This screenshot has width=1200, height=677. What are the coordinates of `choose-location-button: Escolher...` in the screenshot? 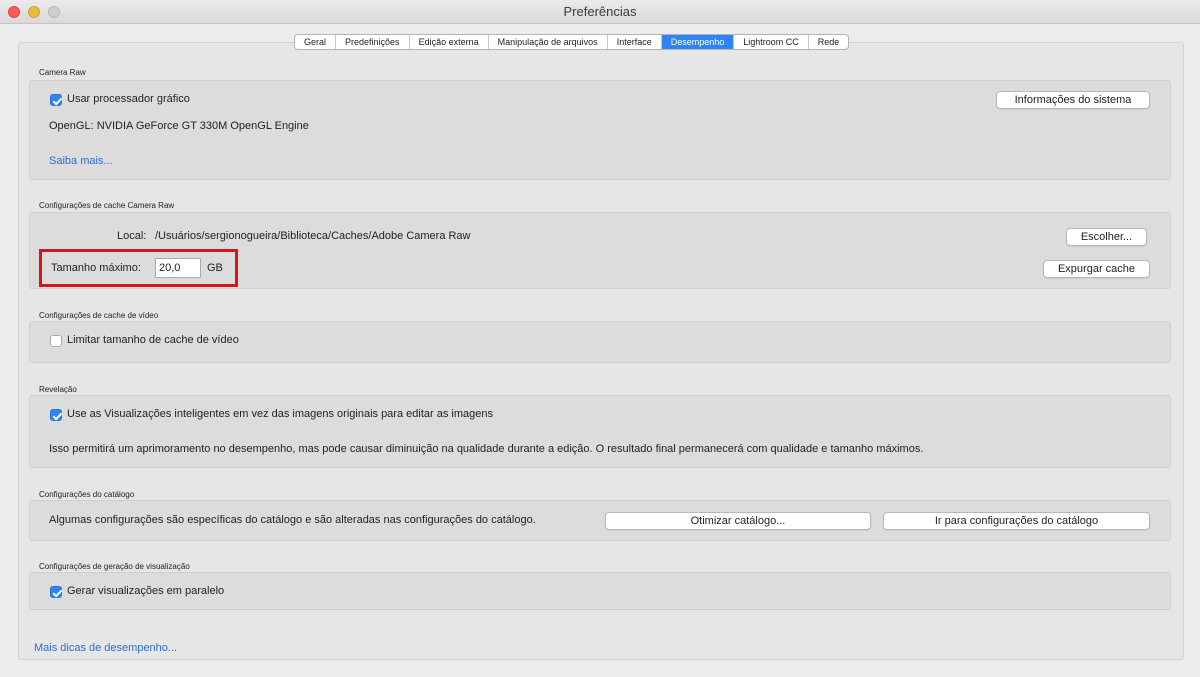 It's located at (1106, 237).